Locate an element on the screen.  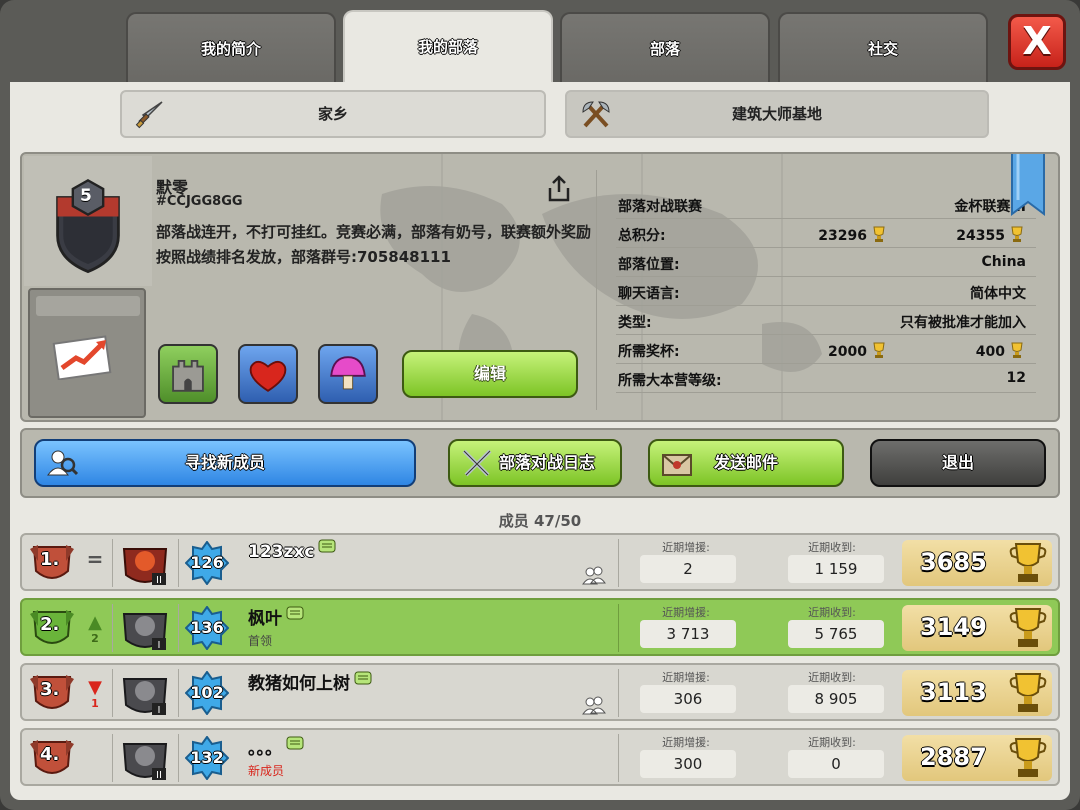
tab-my-profile: 我的简介 is located at coordinates (231, 48).